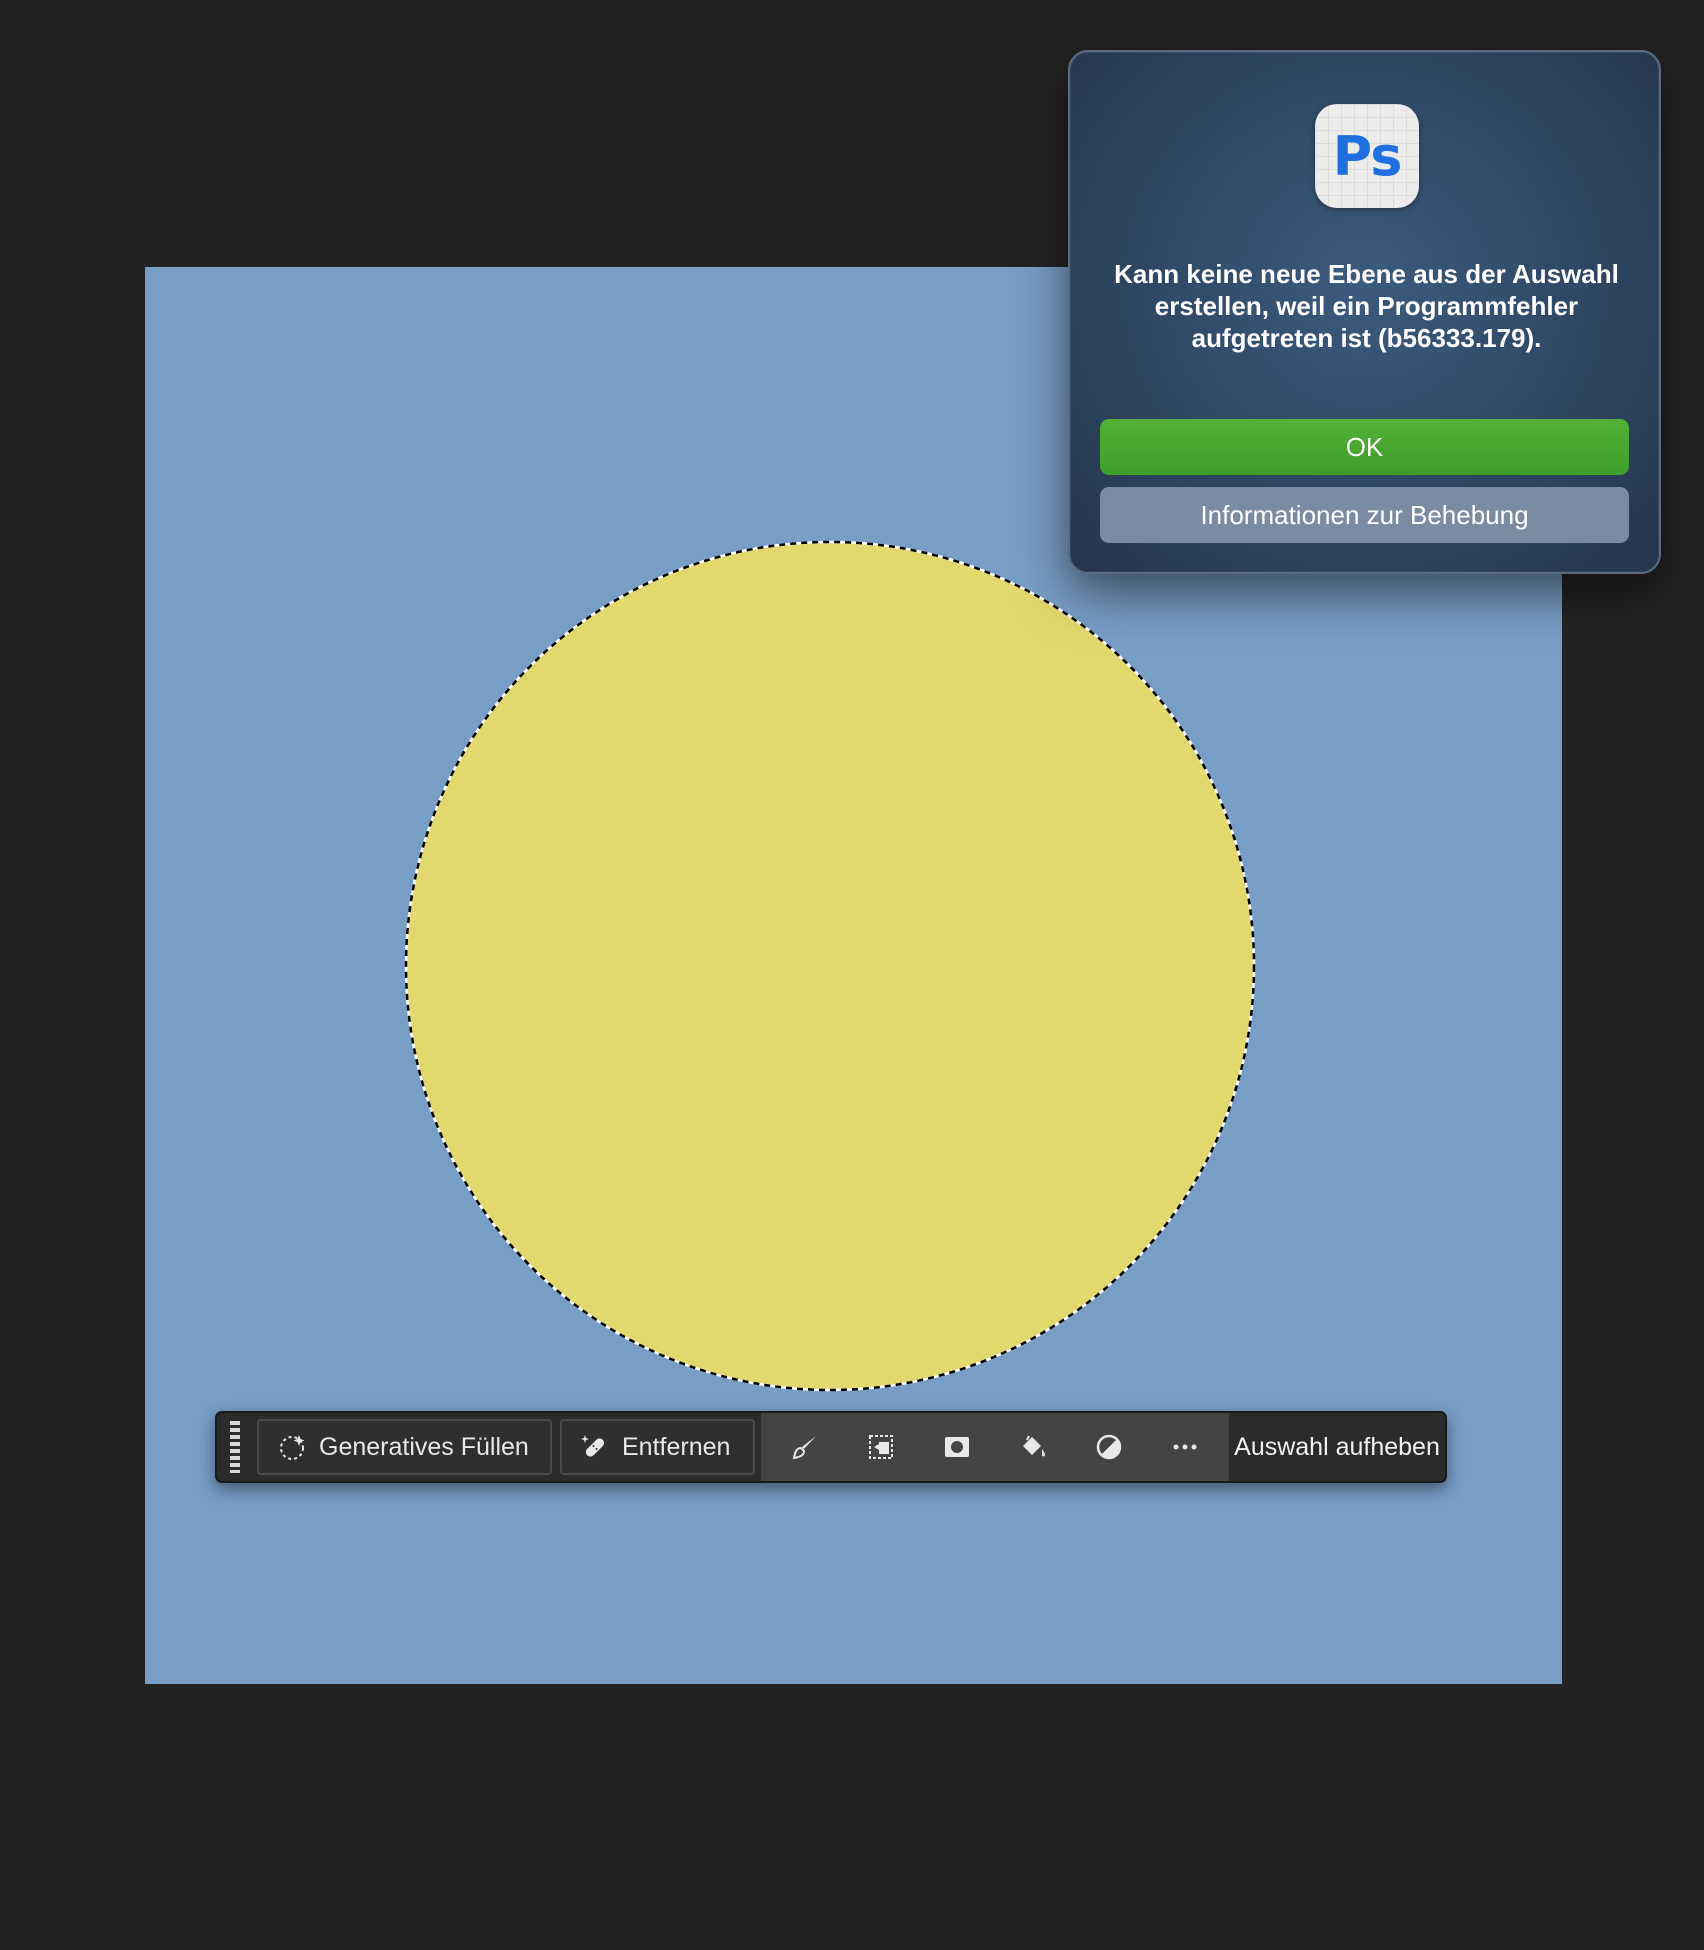 The height and width of the screenshot is (1950, 1704). What do you see at coordinates (1364, 515) in the screenshot?
I see `troubleshooting-info-button: Informationen zur Behebung` at bounding box center [1364, 515].